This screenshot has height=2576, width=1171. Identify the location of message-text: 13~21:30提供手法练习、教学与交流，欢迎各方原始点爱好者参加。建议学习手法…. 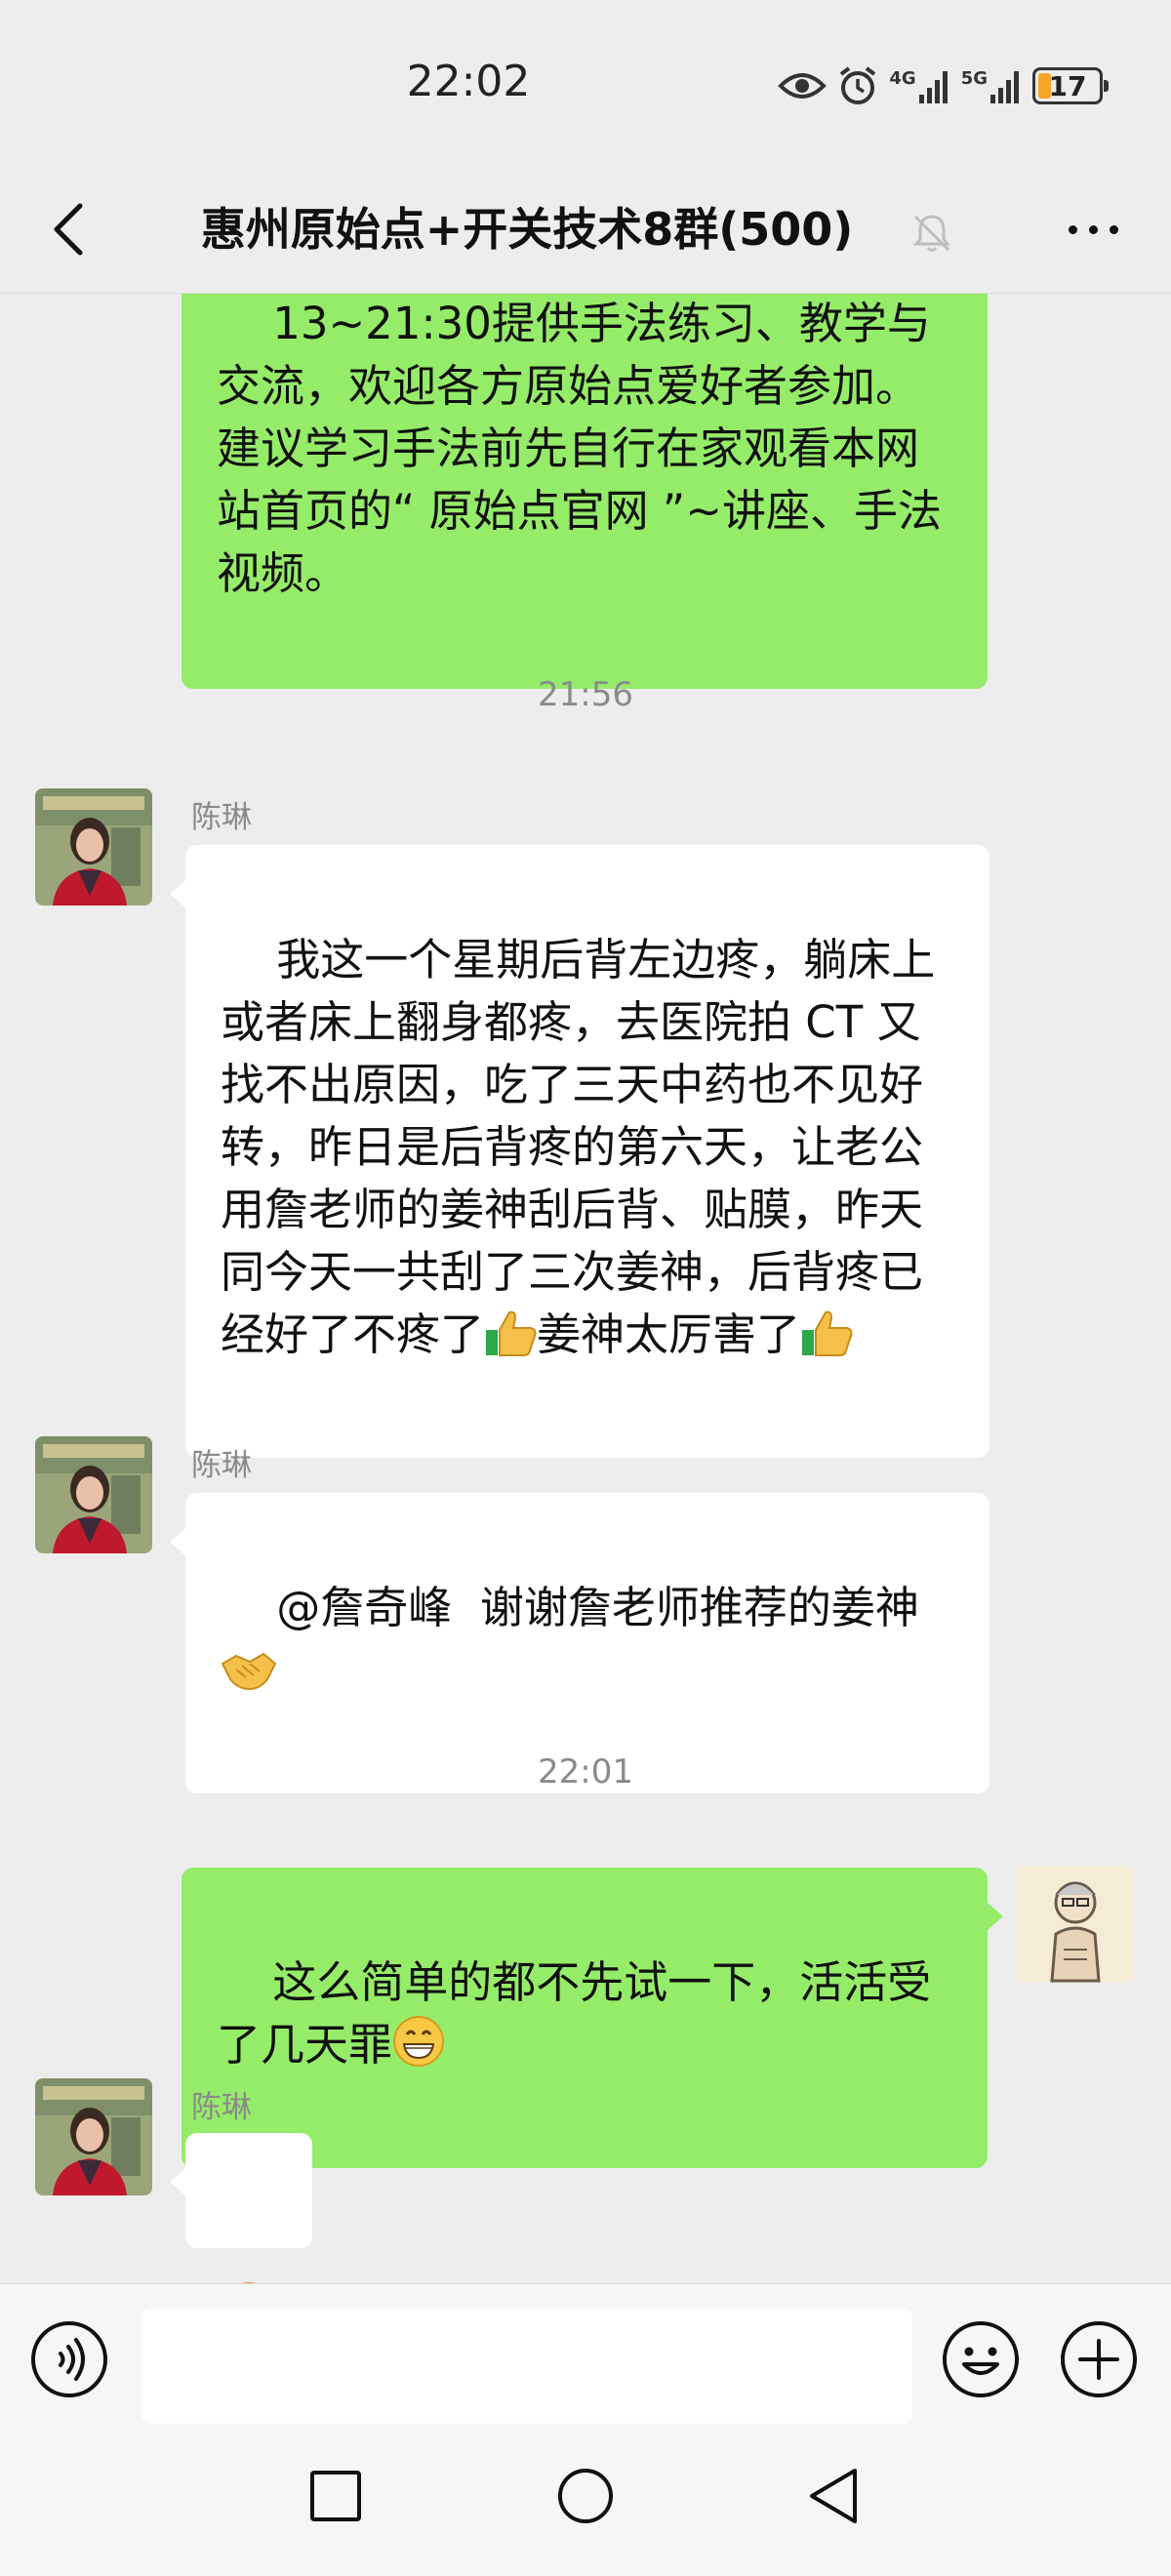
(579, 448).